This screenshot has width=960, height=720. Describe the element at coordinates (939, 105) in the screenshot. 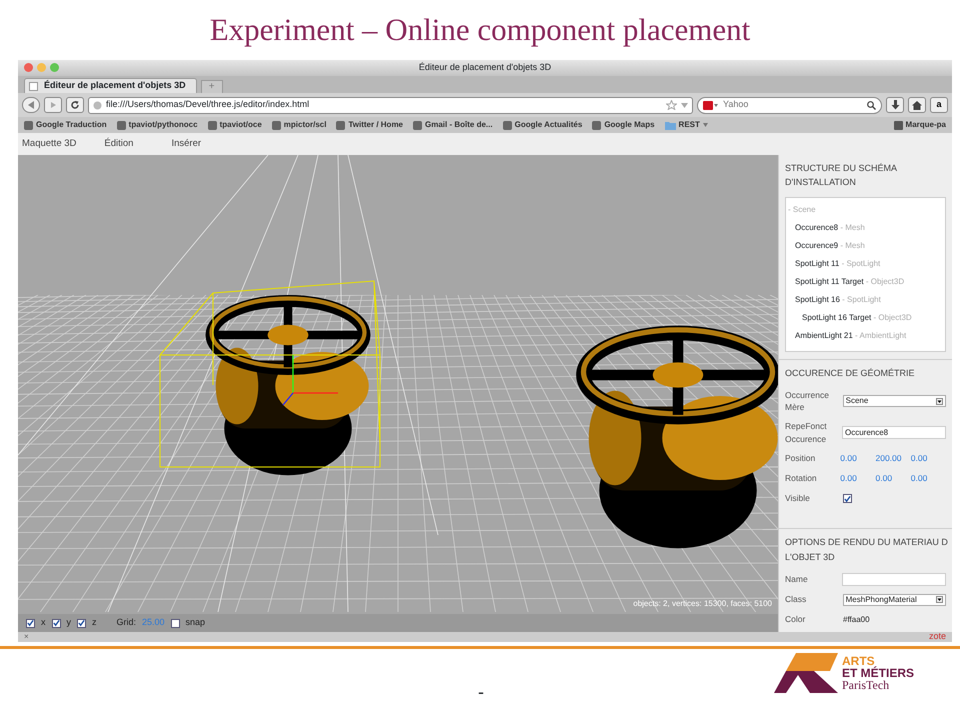

I see `amazon-button: a` at that location.